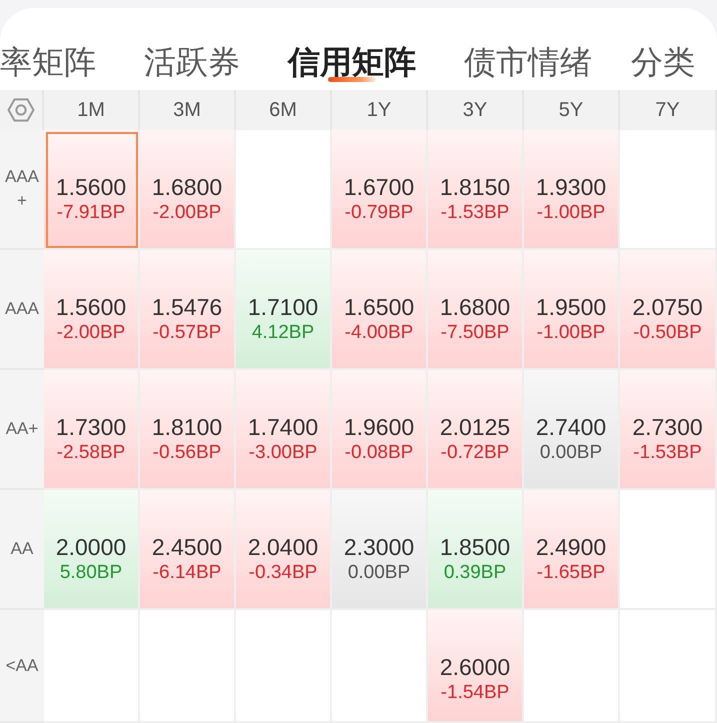  Describe the element at coordinates (571, 547) in the screenshot. I see `yield-value: 2.4900` at that location.